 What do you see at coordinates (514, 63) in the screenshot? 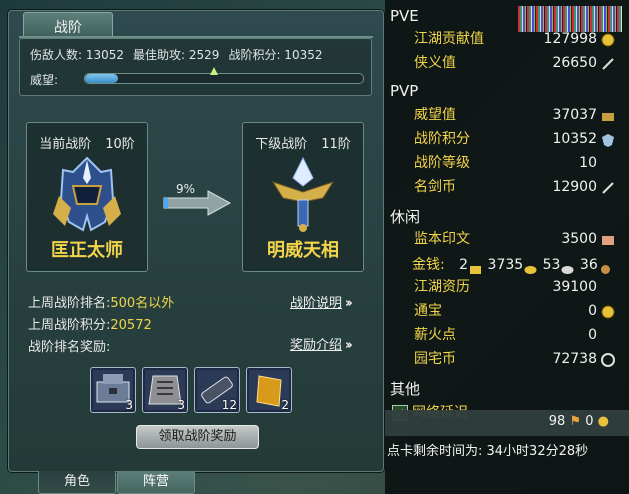
I see `row-chivalry: 侠义值 26650` at bounding box center [514, 63].